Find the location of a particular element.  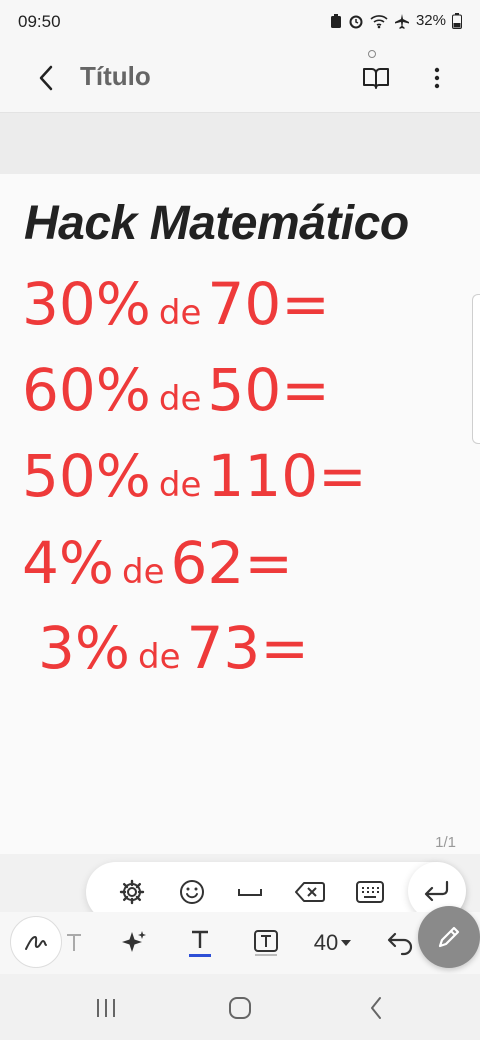

pen-mode-button is located at coordinates (36, 942).